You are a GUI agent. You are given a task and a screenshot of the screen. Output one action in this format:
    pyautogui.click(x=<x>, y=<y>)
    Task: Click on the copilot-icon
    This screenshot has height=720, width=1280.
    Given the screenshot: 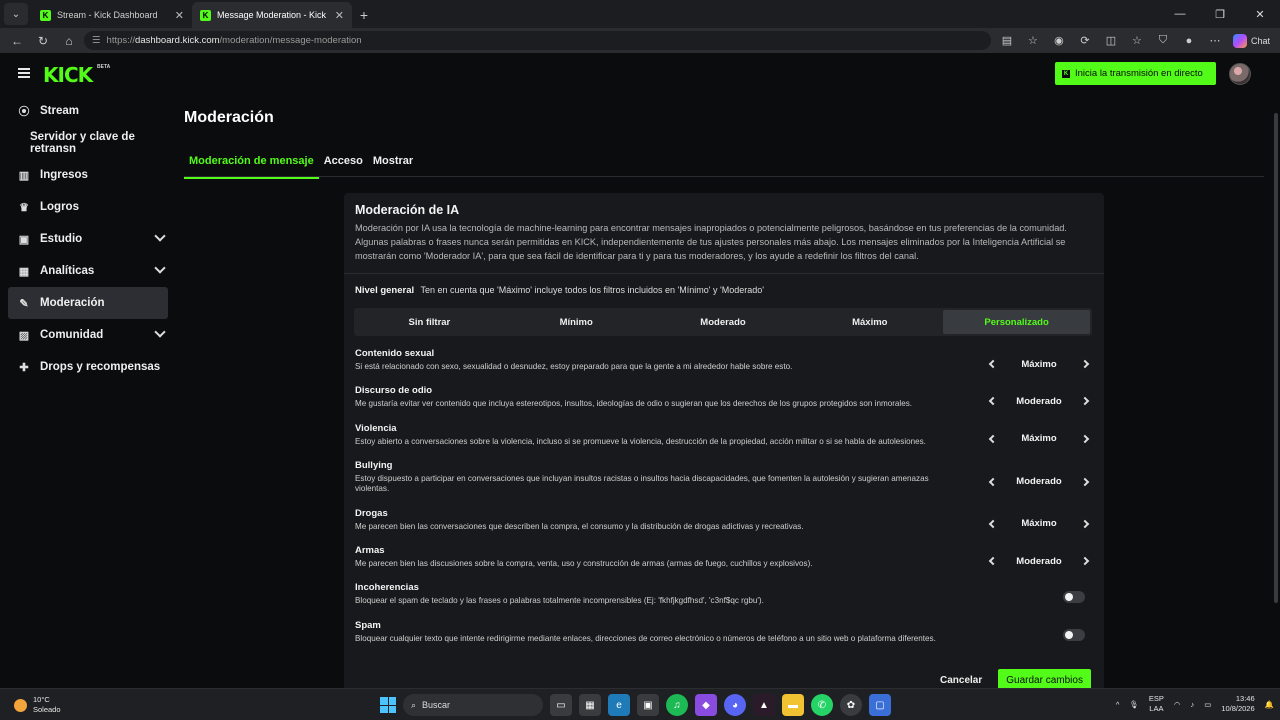 What is the action you would take?
    pyautogui.click(x=1239, y=40)
    